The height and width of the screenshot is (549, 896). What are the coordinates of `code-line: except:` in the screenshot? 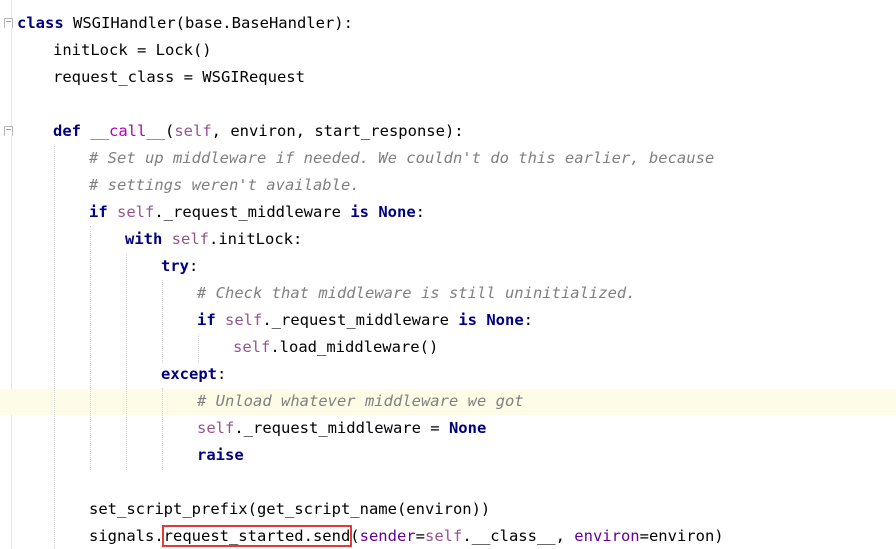 It's located at (193, 374).